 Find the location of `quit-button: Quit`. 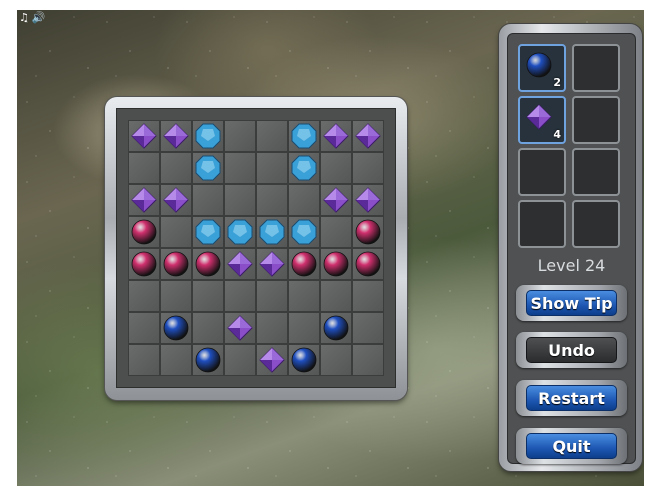

quit-button: Quit is located at coordinates (571, 446).